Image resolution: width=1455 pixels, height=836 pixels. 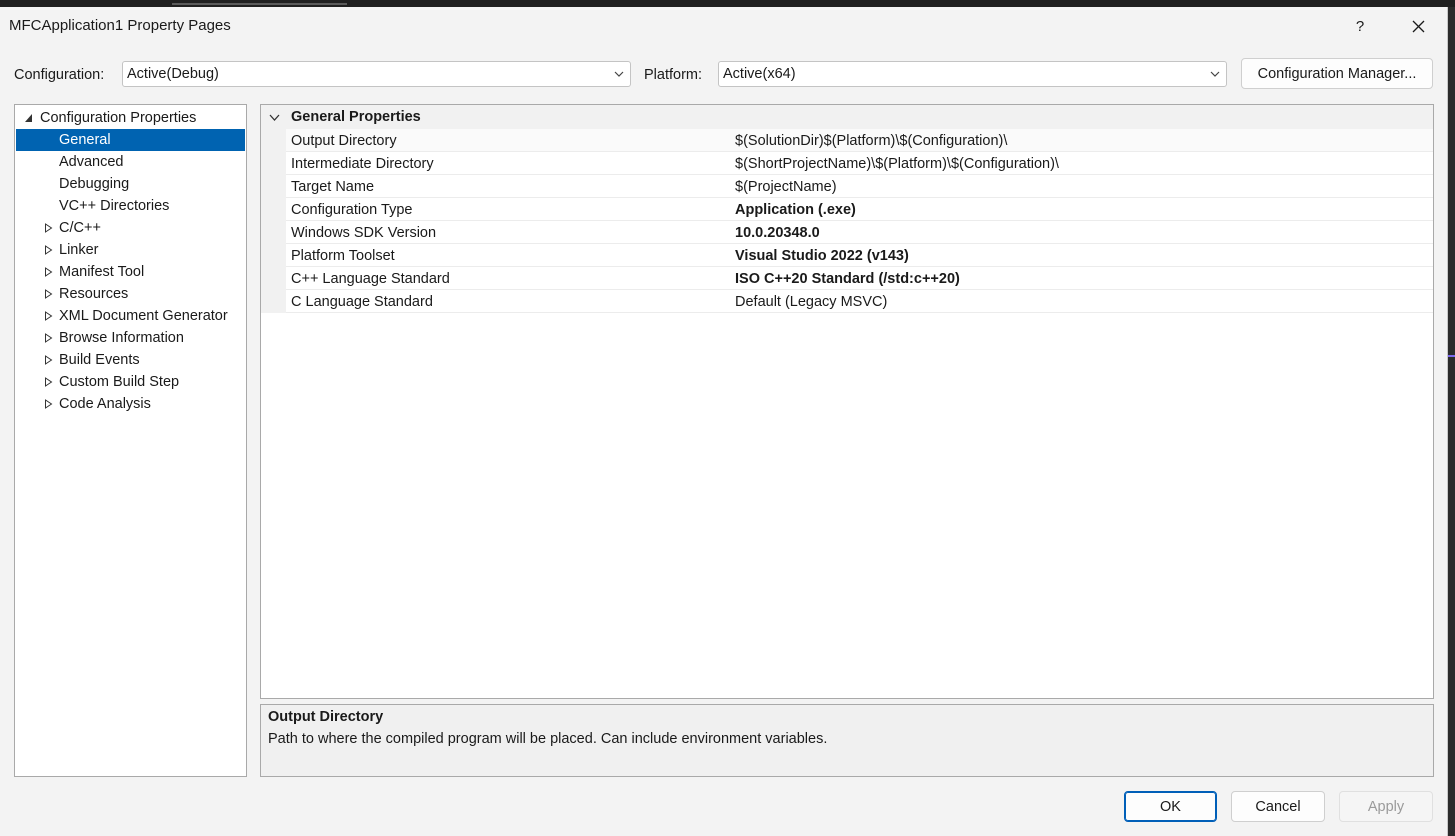 I want to click on property-name: Platform Toolset, so click(x=343, y=256).